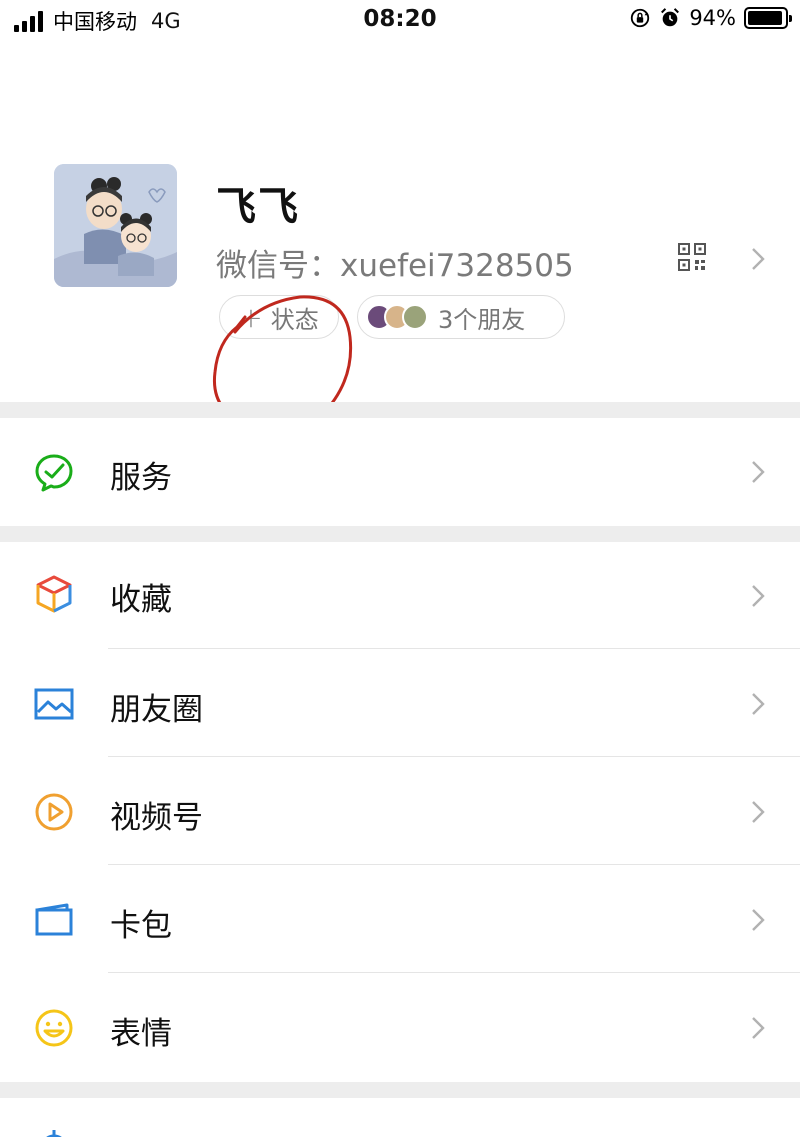 The image size is (800, 1137). Describe the element at coordinates (156, 818) in the screenshot. I see `channels-label: 视频号` at that location.